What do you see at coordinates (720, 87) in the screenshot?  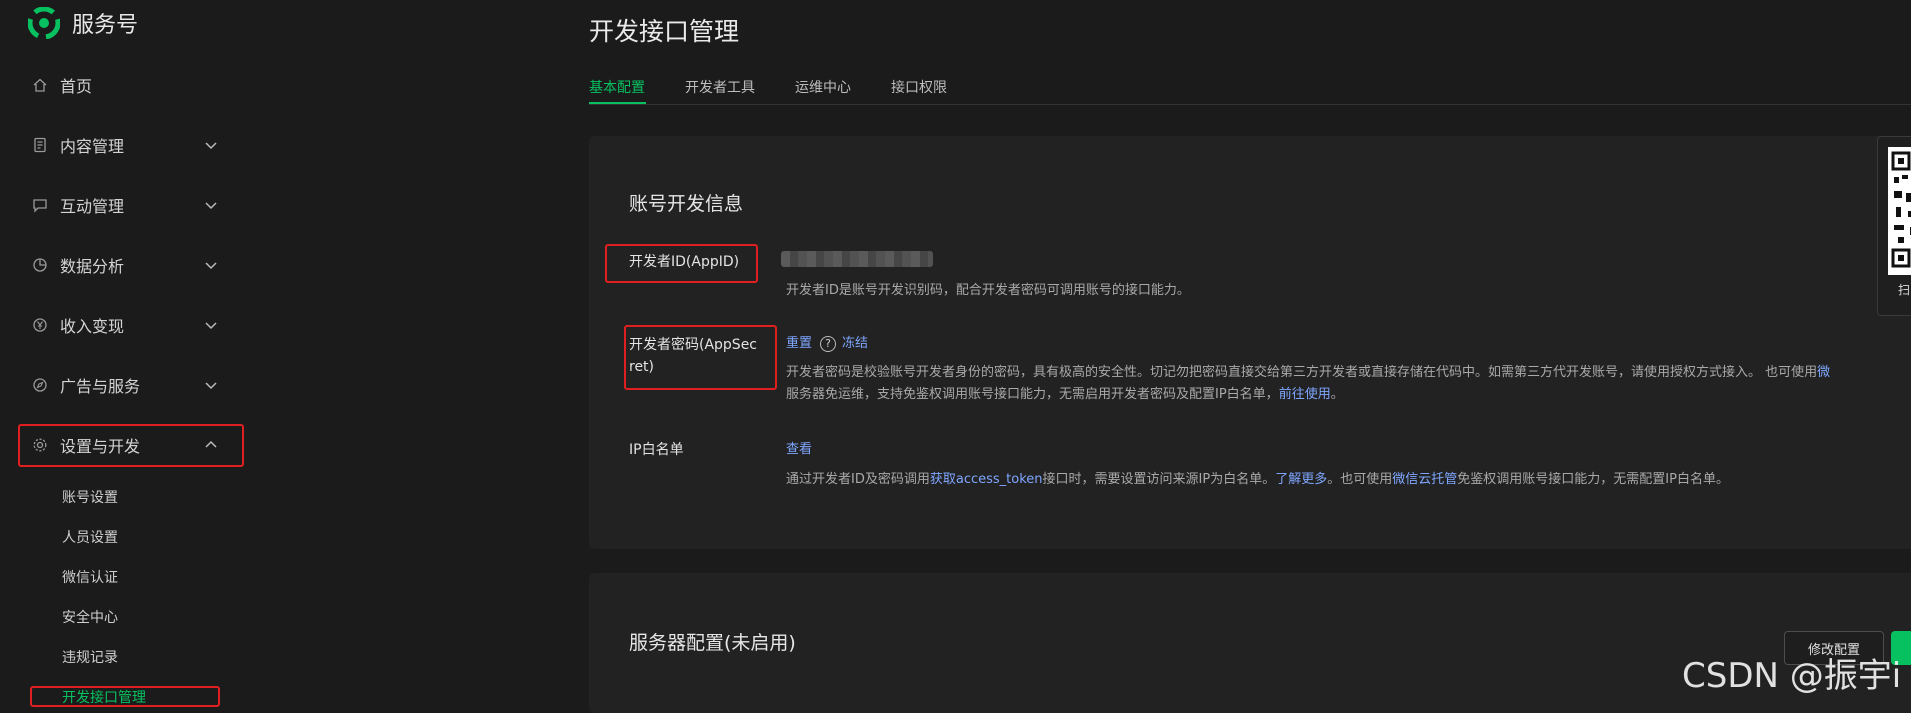 I see `tab-developer-tools: 开发者工具` at bounding box center [720, 87].